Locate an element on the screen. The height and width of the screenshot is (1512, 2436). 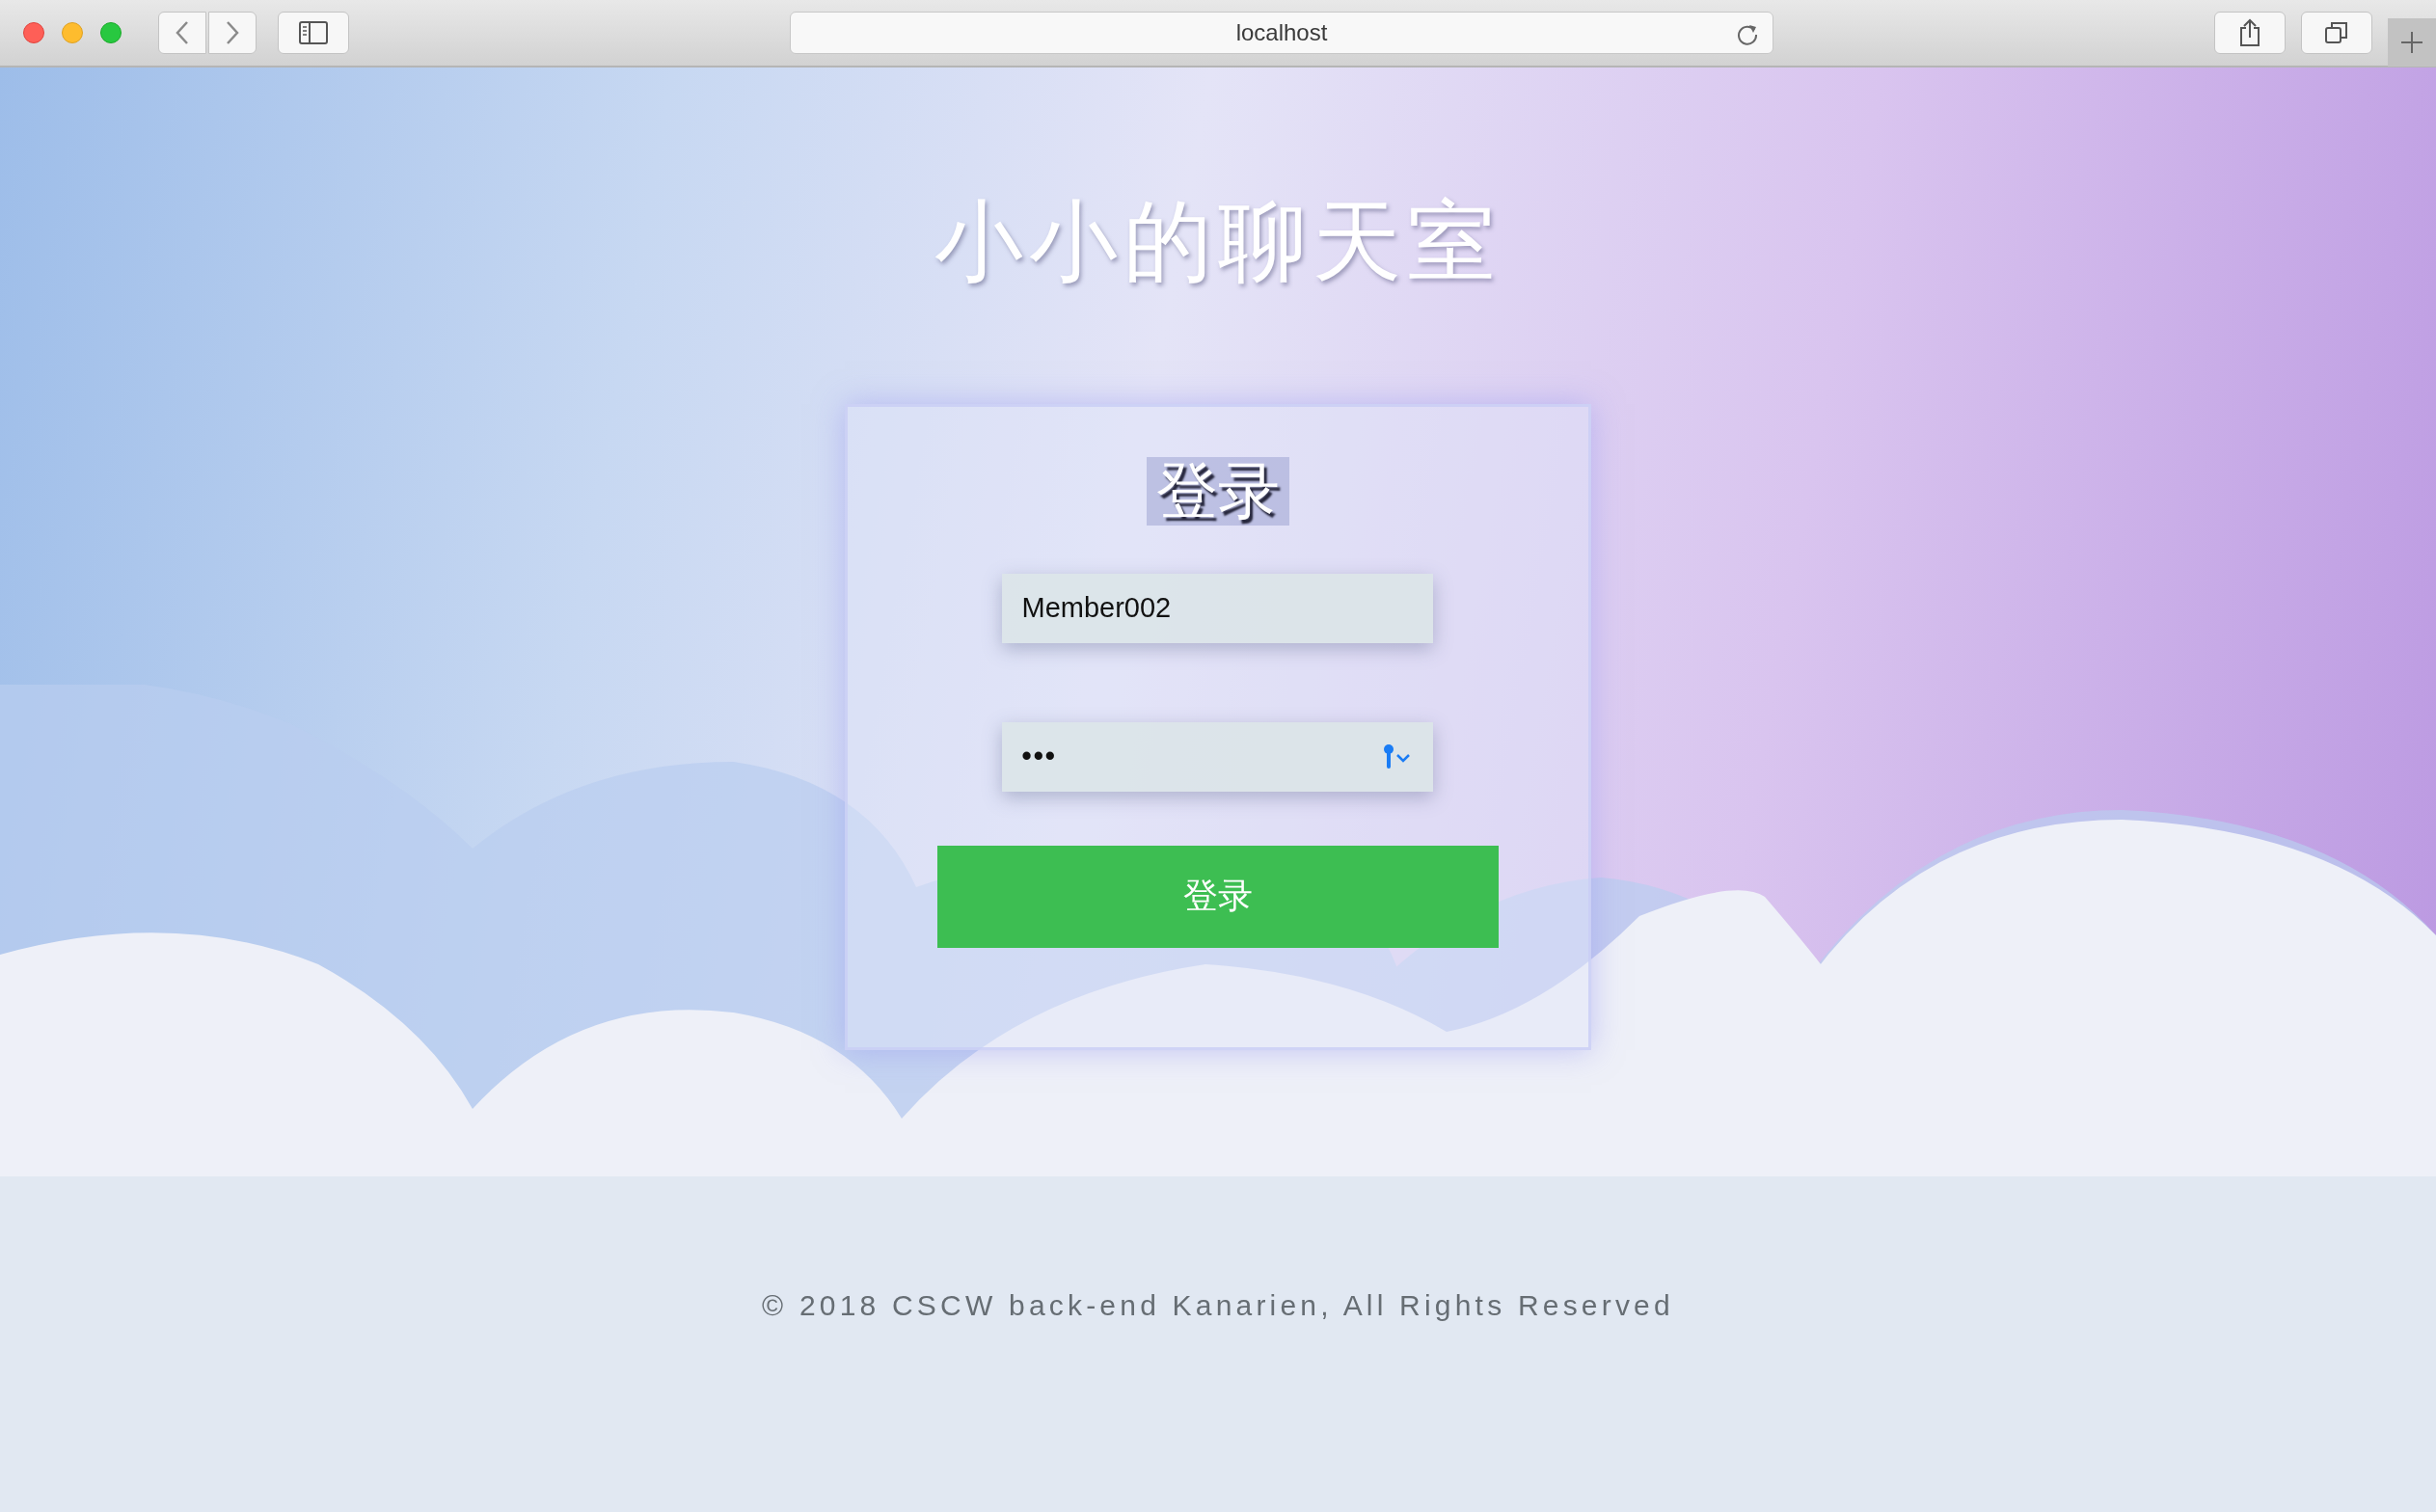
address-bar: localhost is located at coordinates (1281, 33).